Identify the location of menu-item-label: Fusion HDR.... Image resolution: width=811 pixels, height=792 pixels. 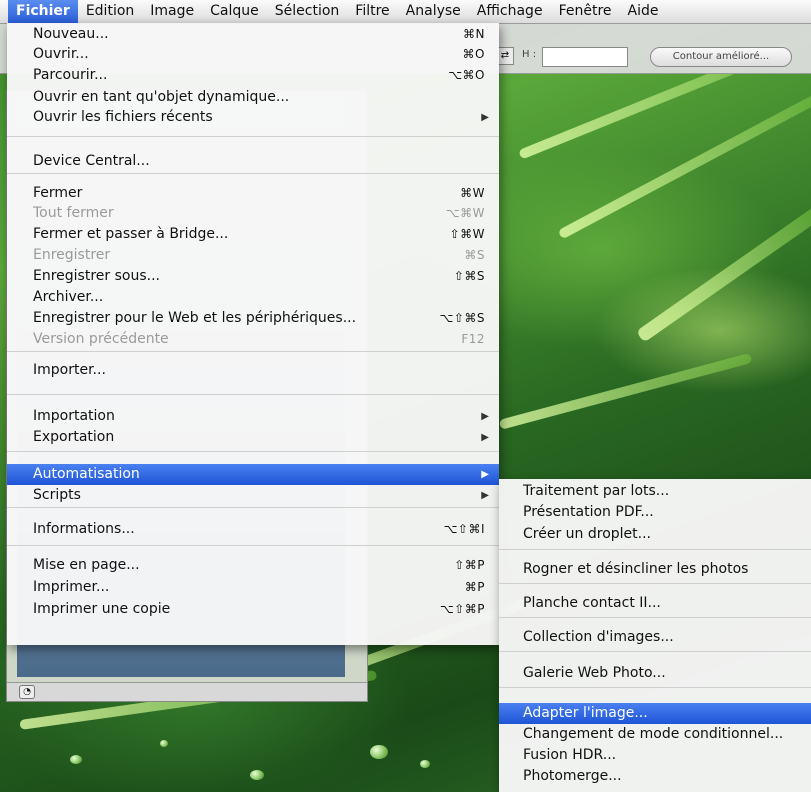
(570, 755).